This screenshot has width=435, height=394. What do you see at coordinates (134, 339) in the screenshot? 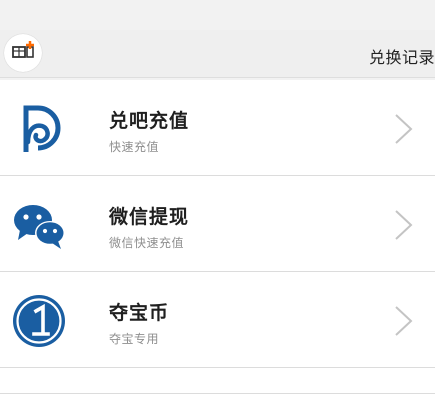
I see `option-subtitle: 夺宝专用` at bounding box center [134, 339].